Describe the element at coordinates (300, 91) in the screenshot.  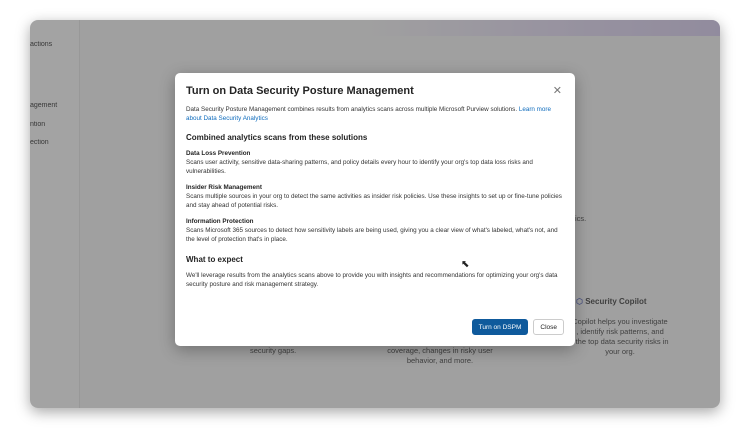
I see `dialog-title: Turn on Data Security Posture Management` at that location.